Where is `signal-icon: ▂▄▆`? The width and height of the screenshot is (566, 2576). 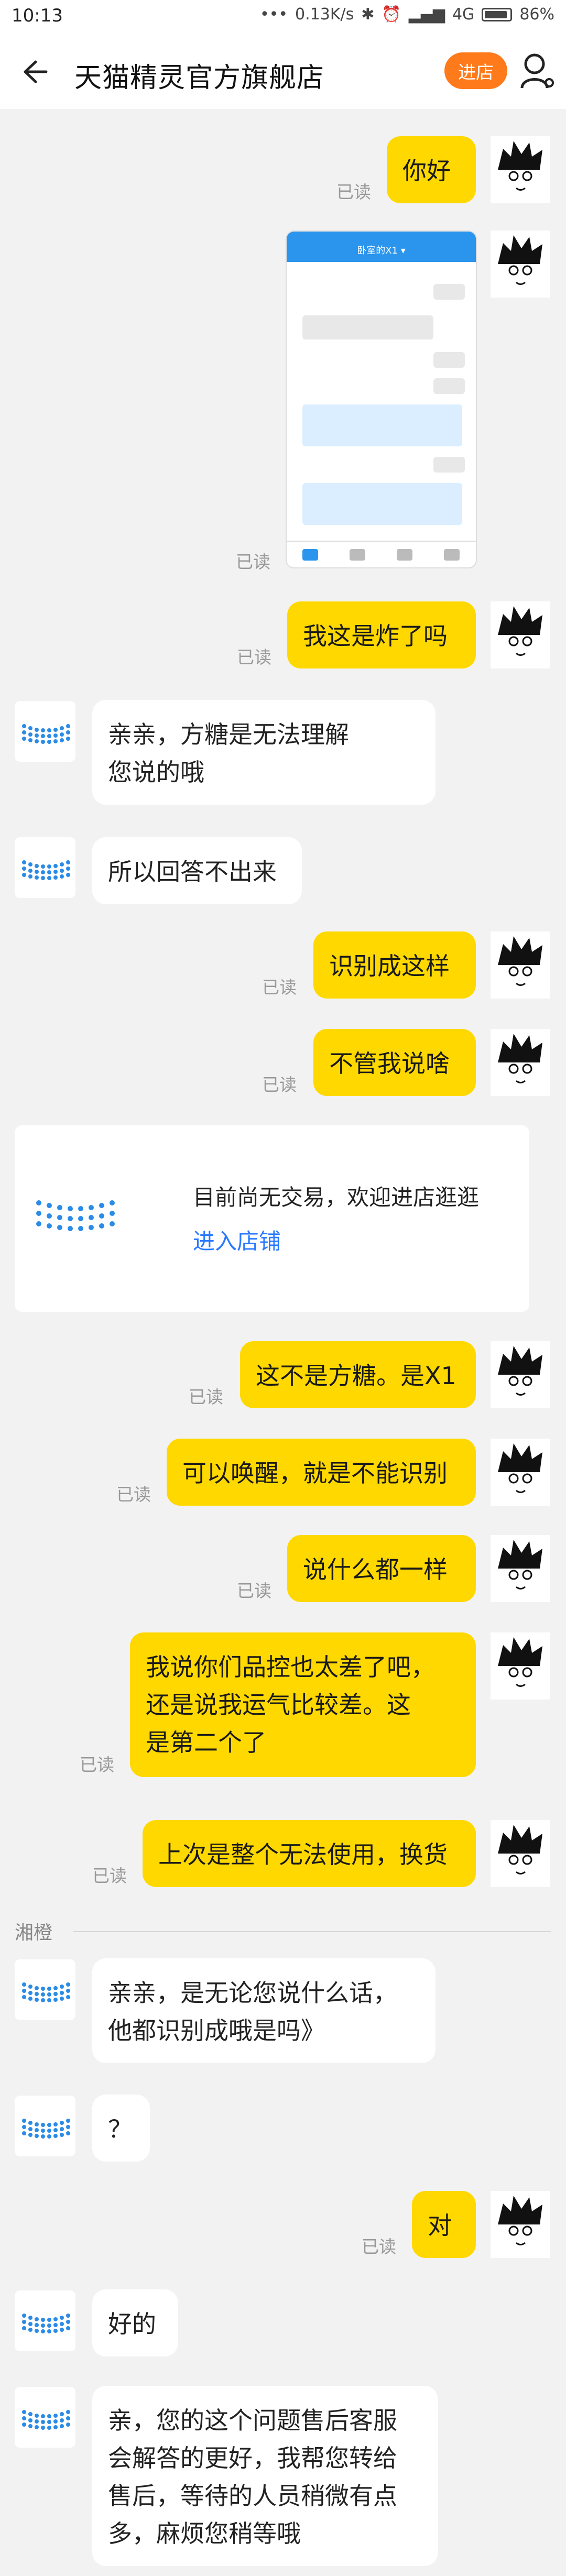
signal-icon: ▂▄▆ is located at coordinates (426, 14).